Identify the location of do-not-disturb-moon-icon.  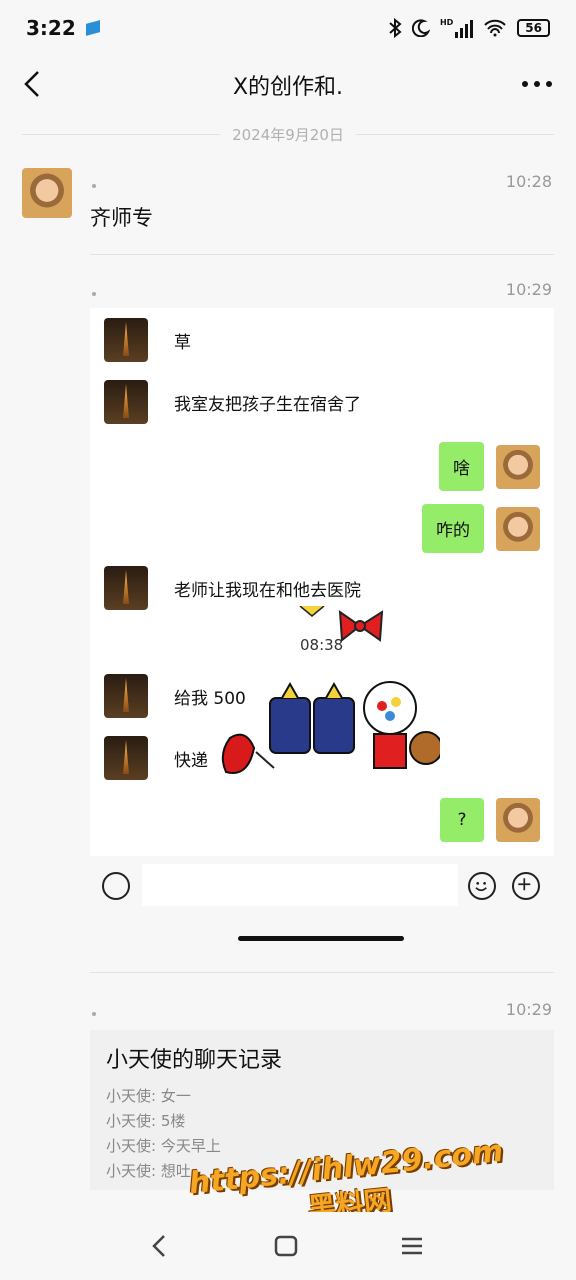
(420, 28).